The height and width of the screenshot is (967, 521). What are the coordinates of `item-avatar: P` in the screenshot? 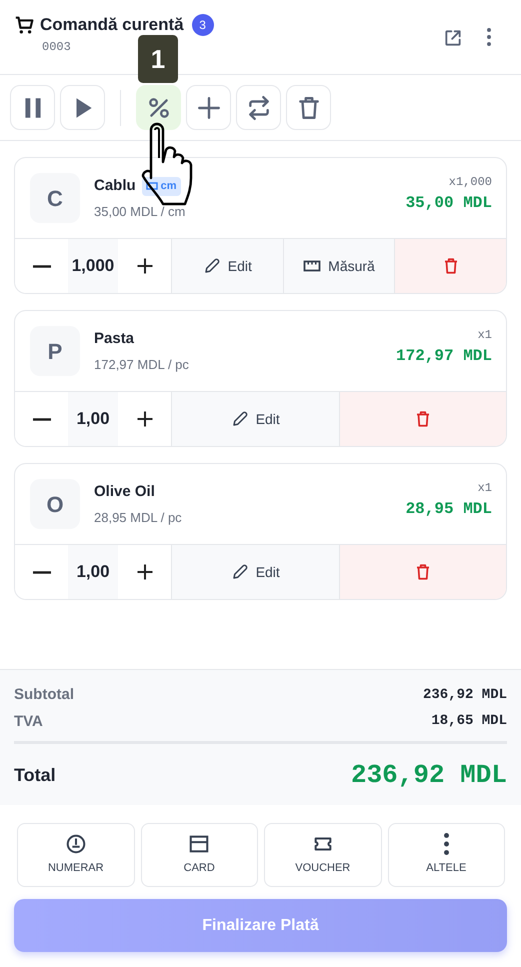 It's located at (55, 351).